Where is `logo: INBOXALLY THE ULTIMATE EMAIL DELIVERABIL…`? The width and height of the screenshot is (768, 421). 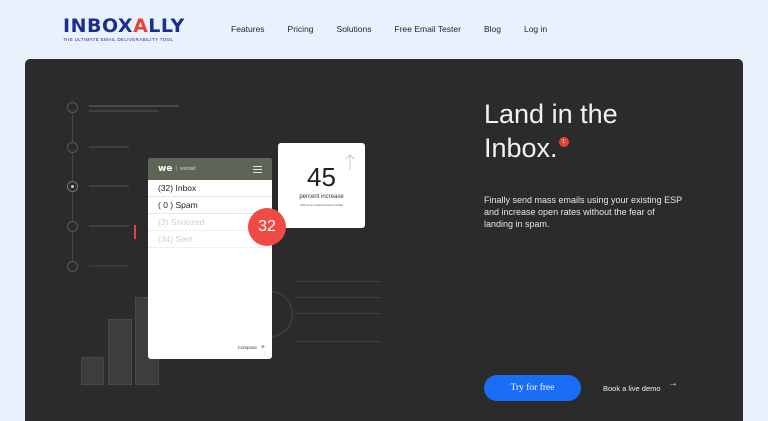 logo: INBOXALLY THE ULTIMATE EMAIL DELIVERABIL… is located at coordinates (124, 30).